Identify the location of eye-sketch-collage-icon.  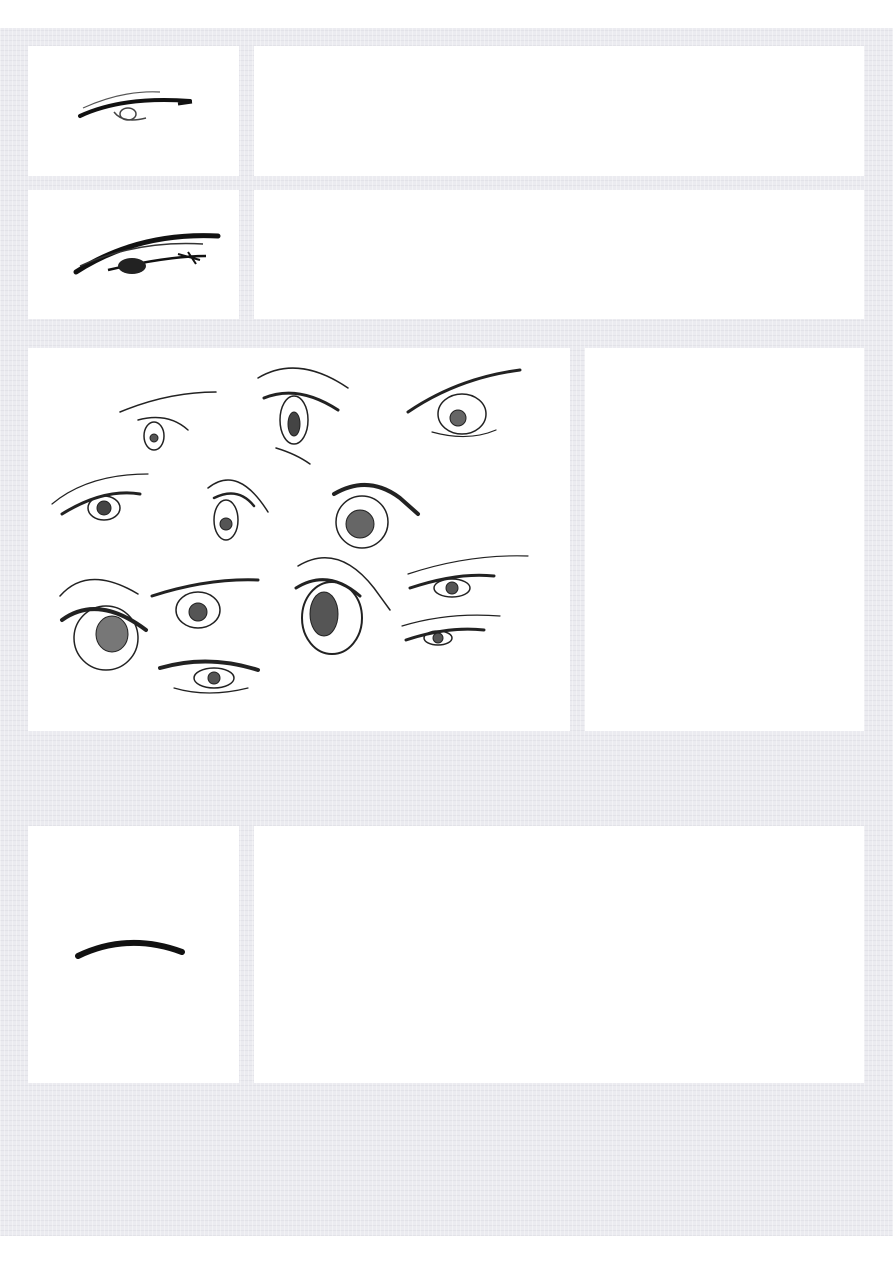
(290, 530).